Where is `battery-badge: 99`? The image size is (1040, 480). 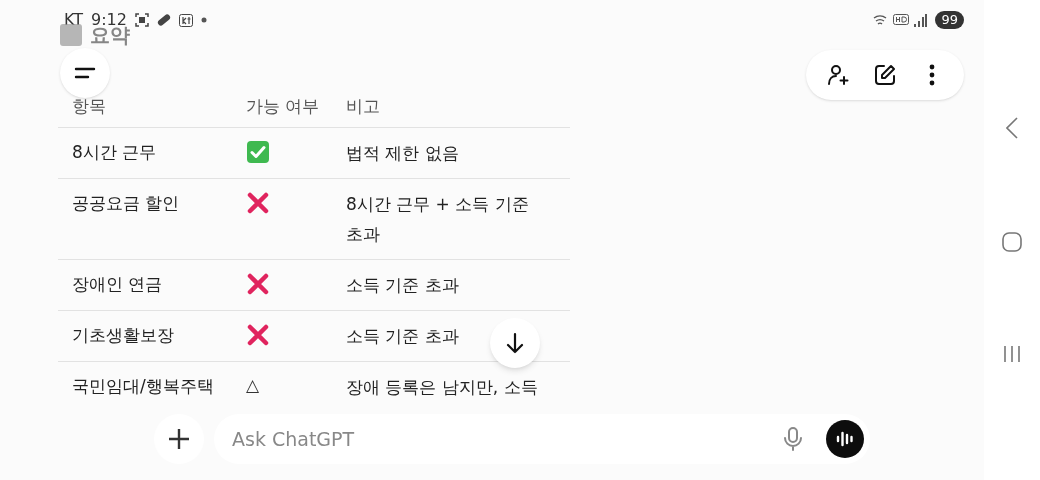
battery-badge: 99 is located at coordinates (949, 20).